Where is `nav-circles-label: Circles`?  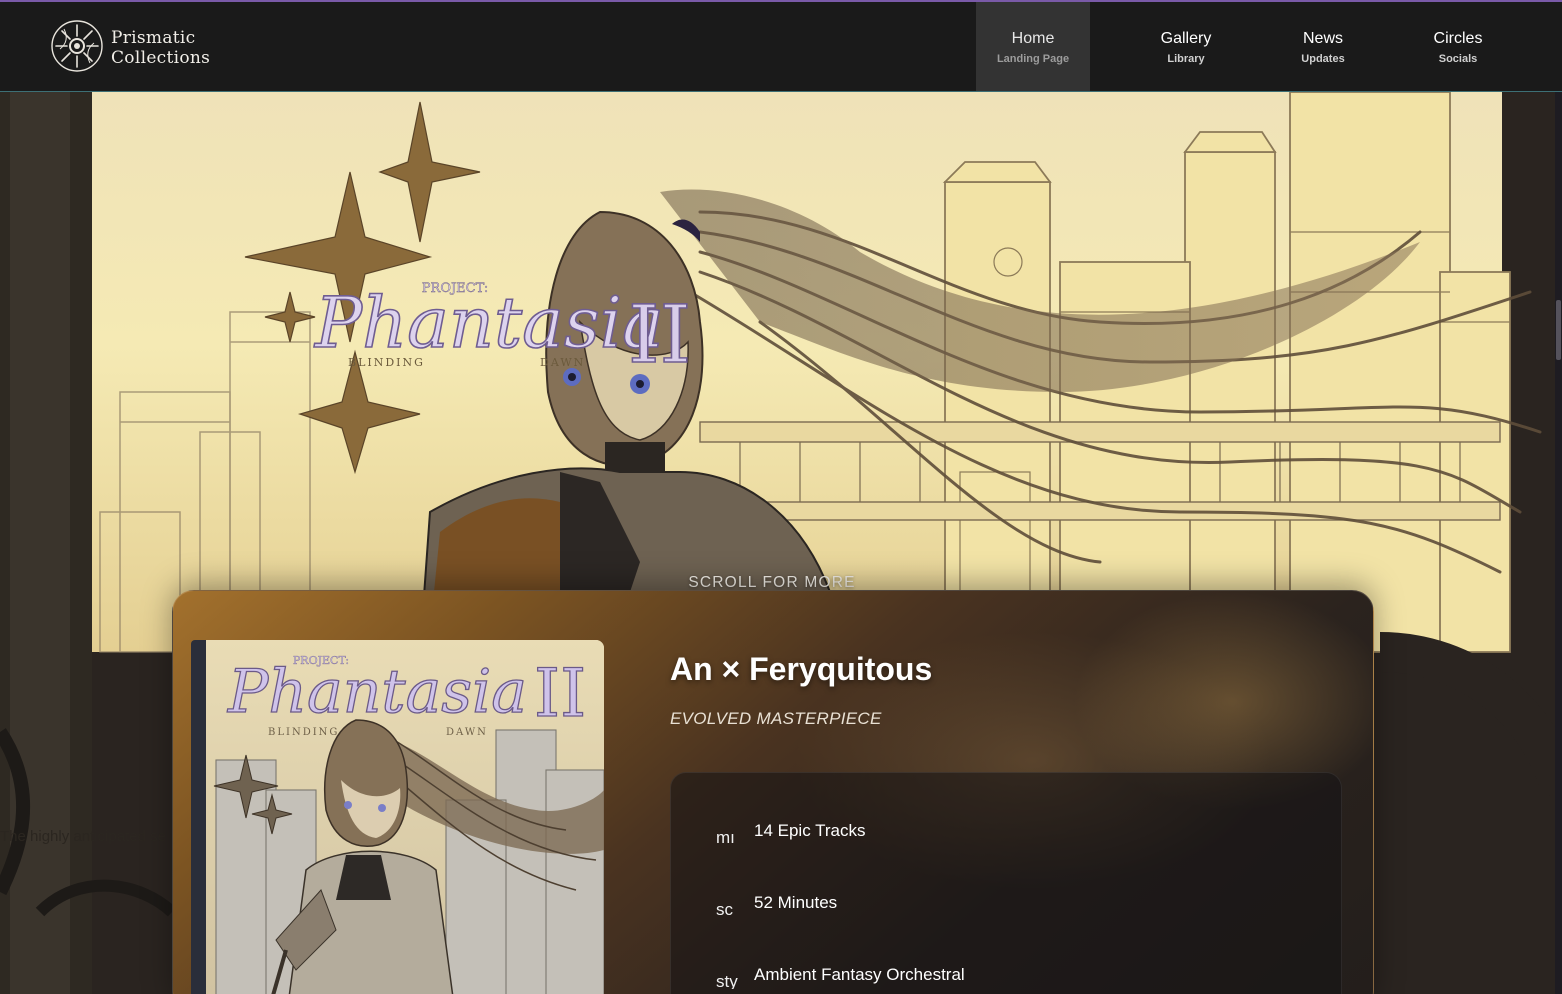 nav-circles-label: Circles is located at coordinates (1458, 38).